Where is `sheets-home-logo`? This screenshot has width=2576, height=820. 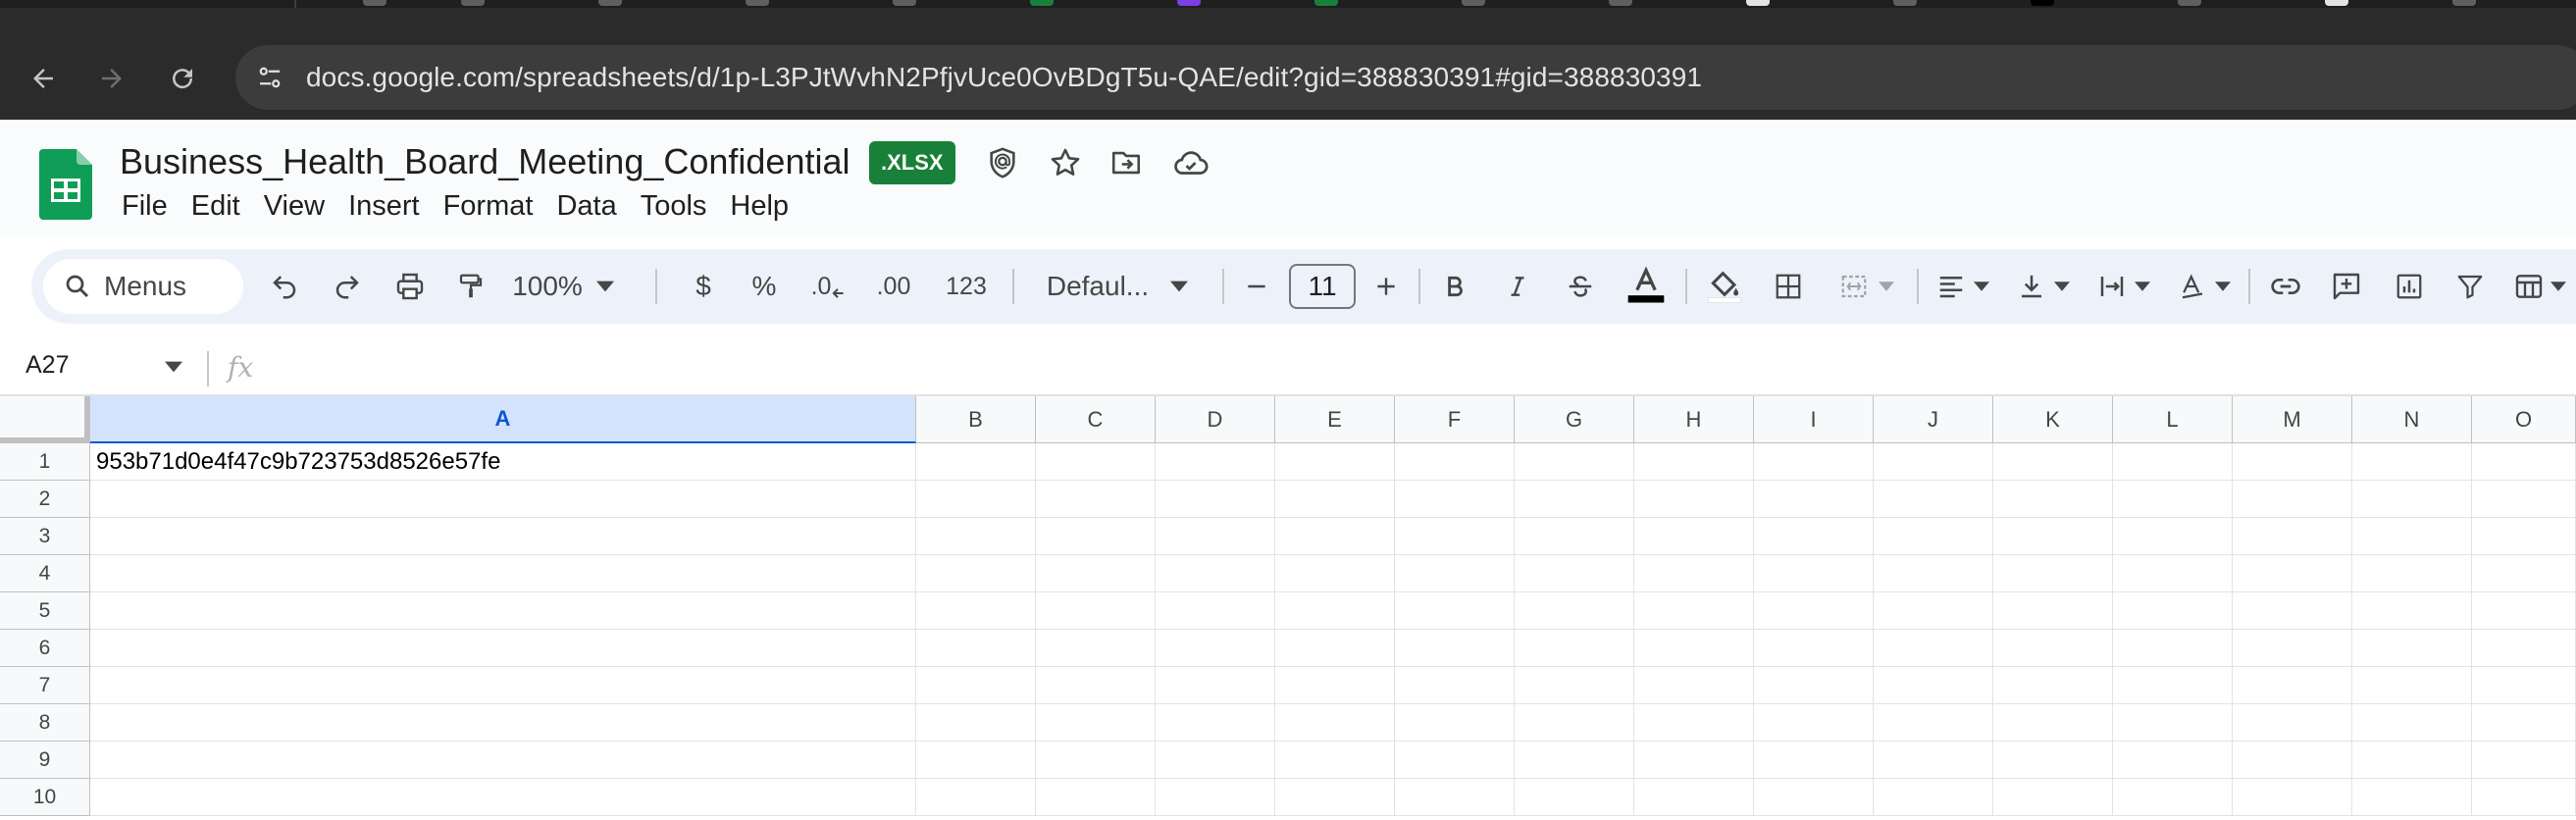
sheets-home-logo is located at coordinates (65, 184).